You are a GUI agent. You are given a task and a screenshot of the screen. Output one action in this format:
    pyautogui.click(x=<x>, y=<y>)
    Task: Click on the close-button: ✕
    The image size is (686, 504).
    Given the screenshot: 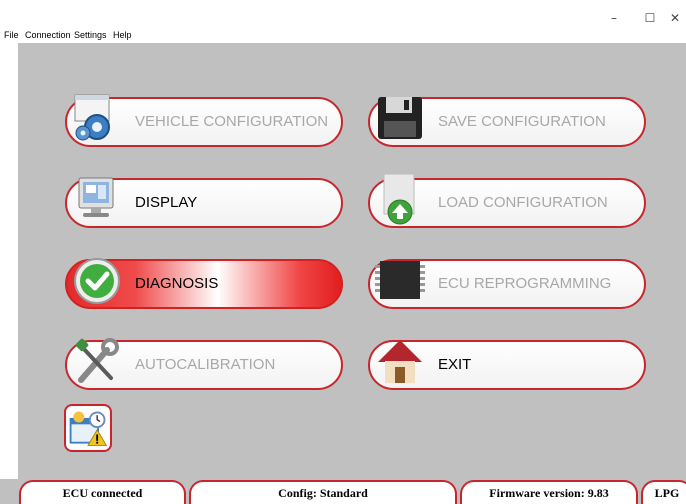 What is the action you would take?
    pyautogui.click(x=675, y=18)
    